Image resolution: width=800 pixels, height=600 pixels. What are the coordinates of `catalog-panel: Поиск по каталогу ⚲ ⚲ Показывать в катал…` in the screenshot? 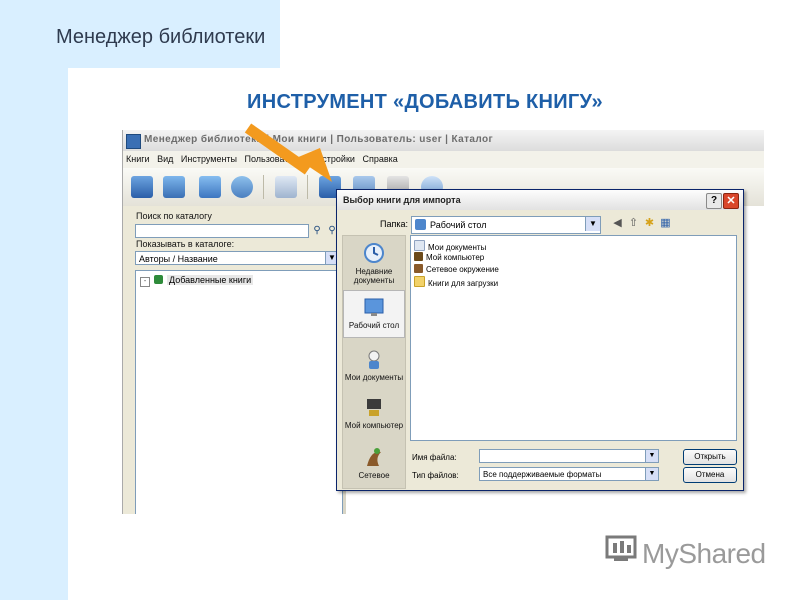 It's located at (236, 360).